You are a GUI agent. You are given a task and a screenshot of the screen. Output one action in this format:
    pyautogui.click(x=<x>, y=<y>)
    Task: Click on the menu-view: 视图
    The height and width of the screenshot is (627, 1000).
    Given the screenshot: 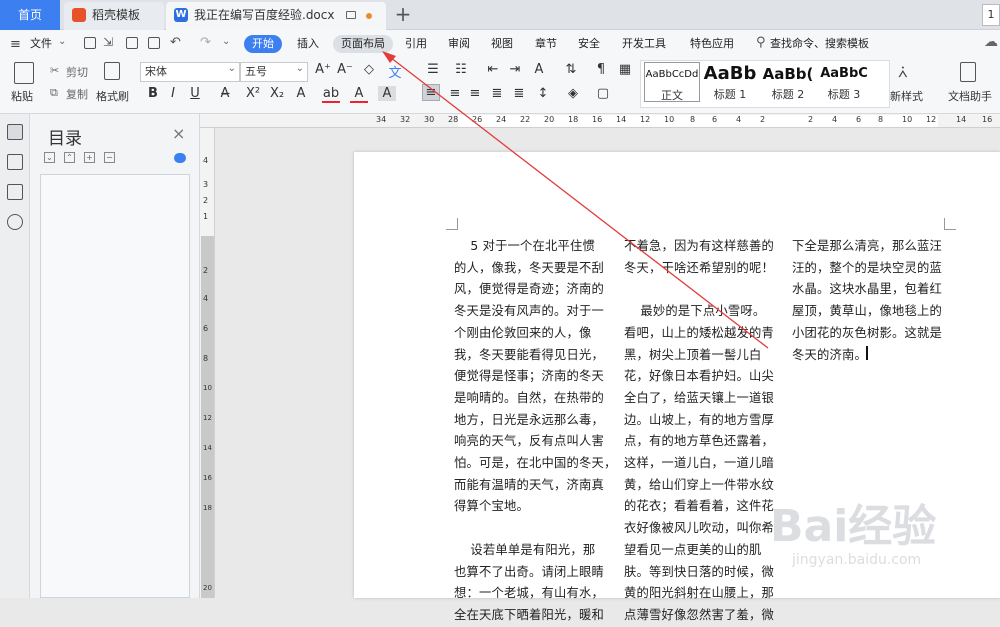 What is the action you would take?
    pyautogui.click(x=502, y=44)
    